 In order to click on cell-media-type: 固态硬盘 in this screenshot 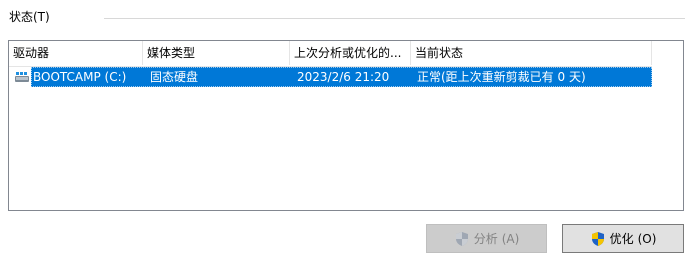, I will do `click(174, 77)`.